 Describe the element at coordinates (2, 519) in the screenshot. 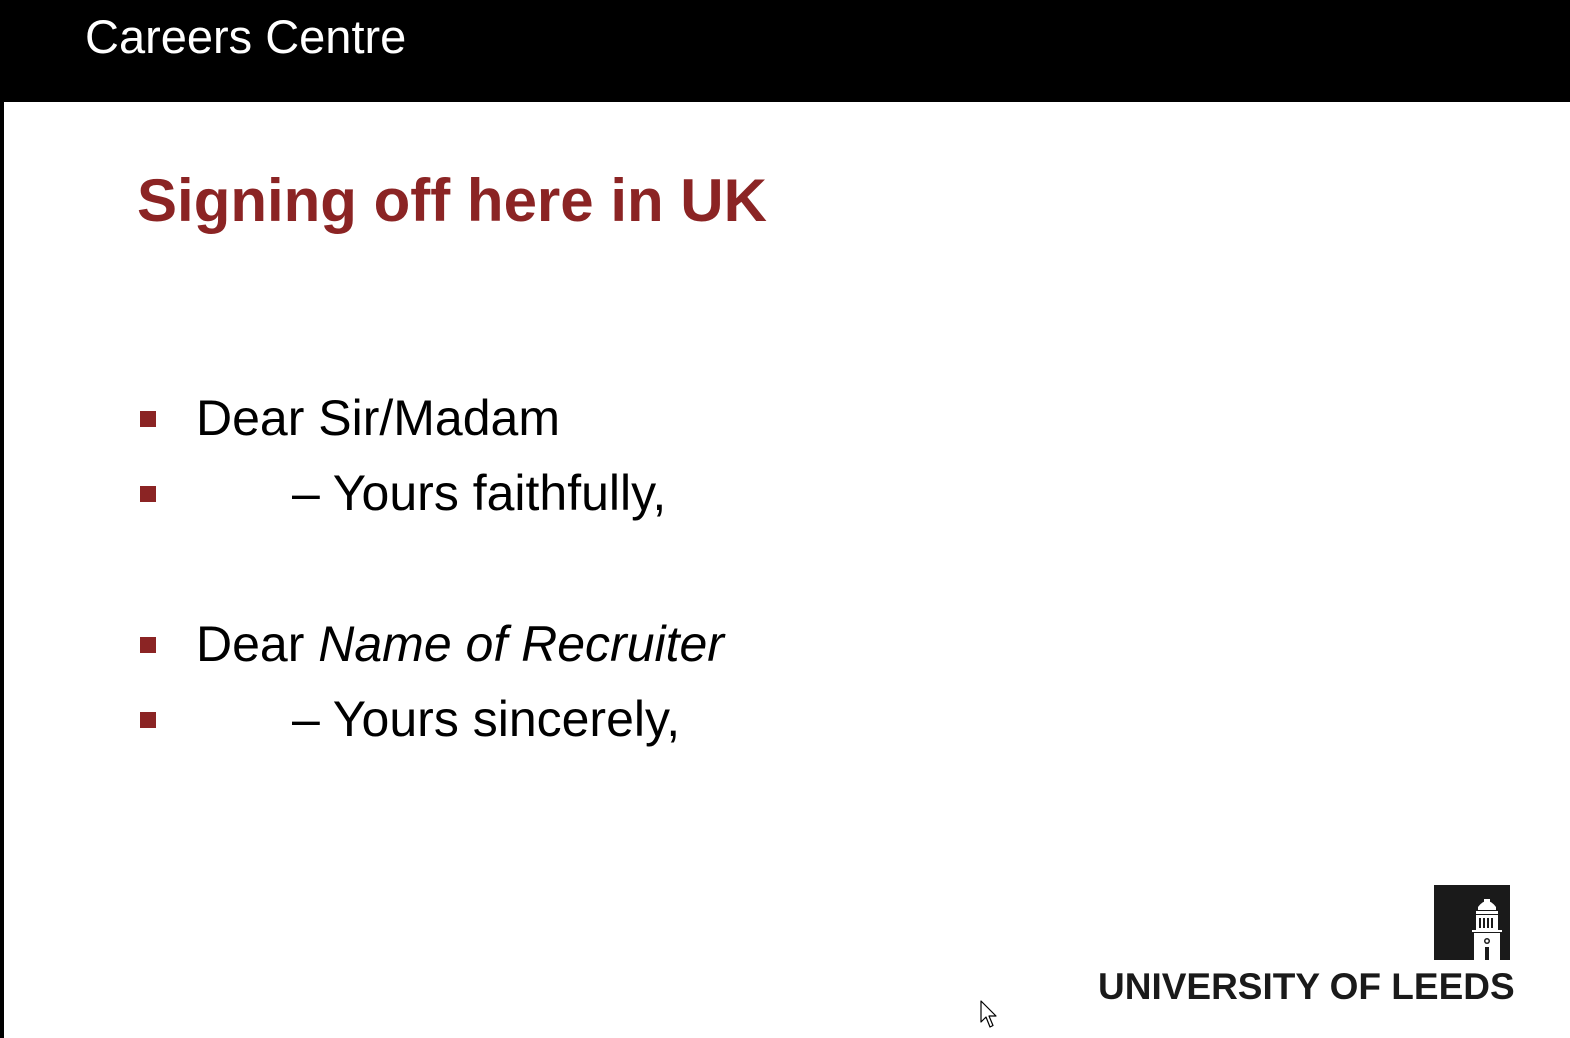

I see `left-edge-border` at that location.